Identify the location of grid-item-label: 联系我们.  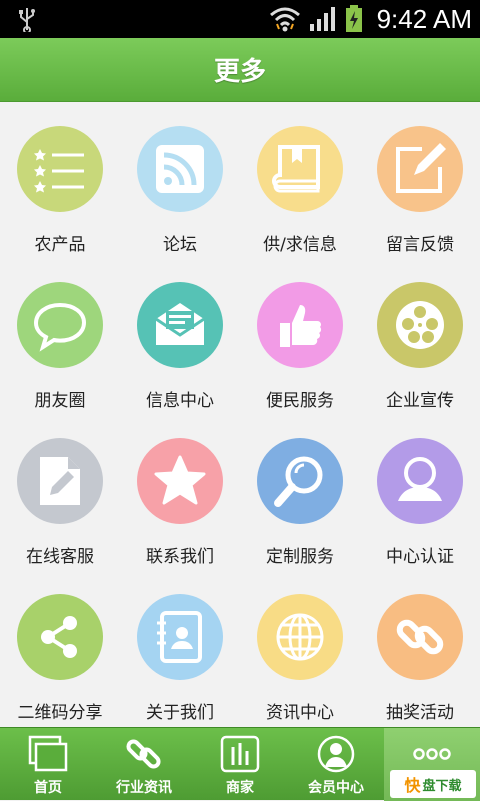
(180, 557).